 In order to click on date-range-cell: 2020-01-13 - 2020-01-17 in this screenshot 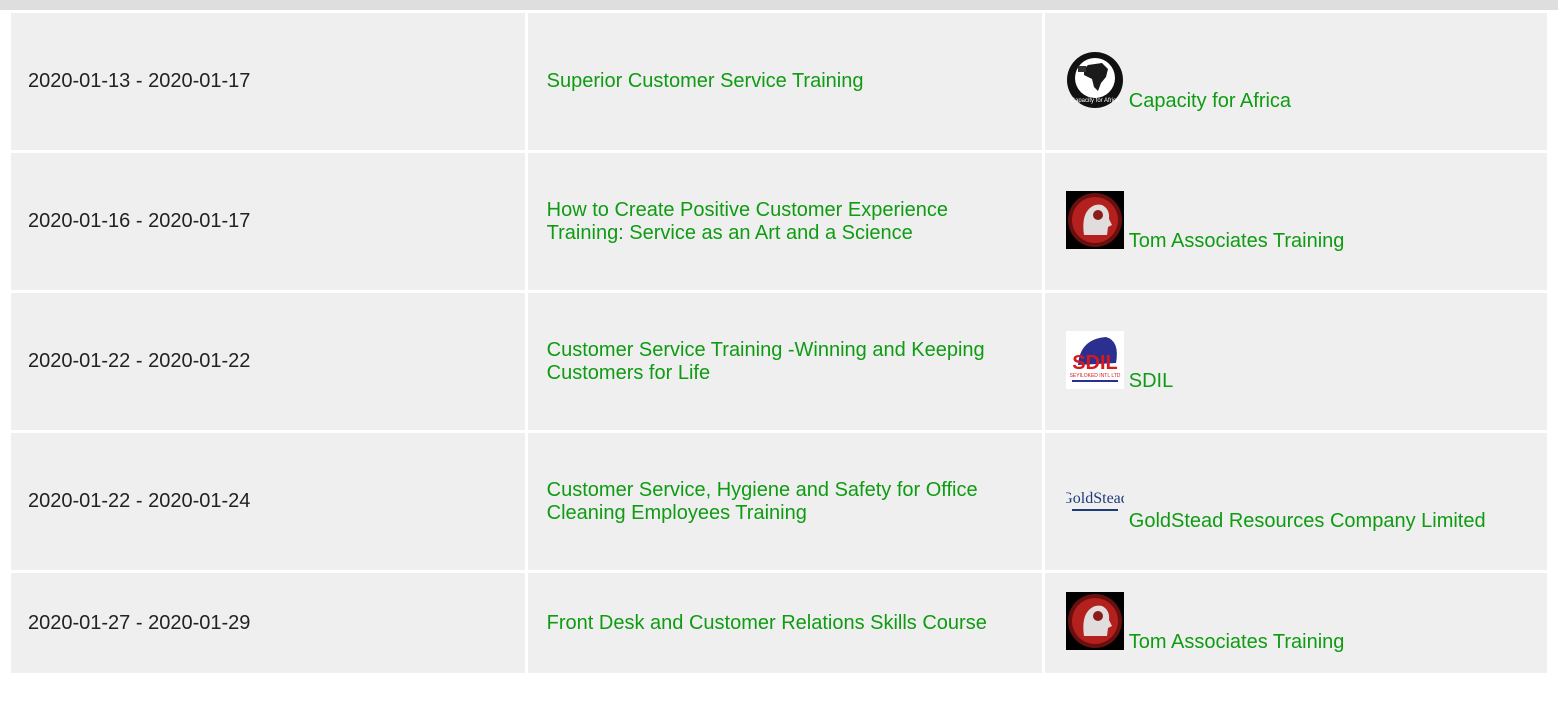, I will do `click(268, 81)`.